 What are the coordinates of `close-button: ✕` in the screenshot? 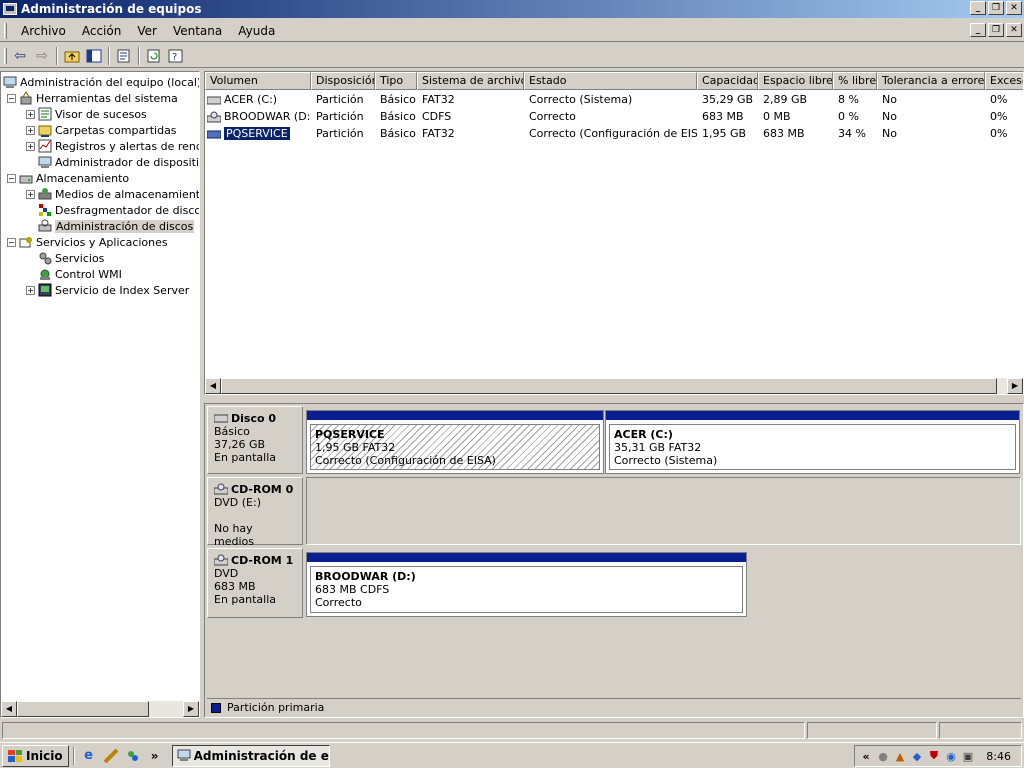 It's located at (1014, 8).